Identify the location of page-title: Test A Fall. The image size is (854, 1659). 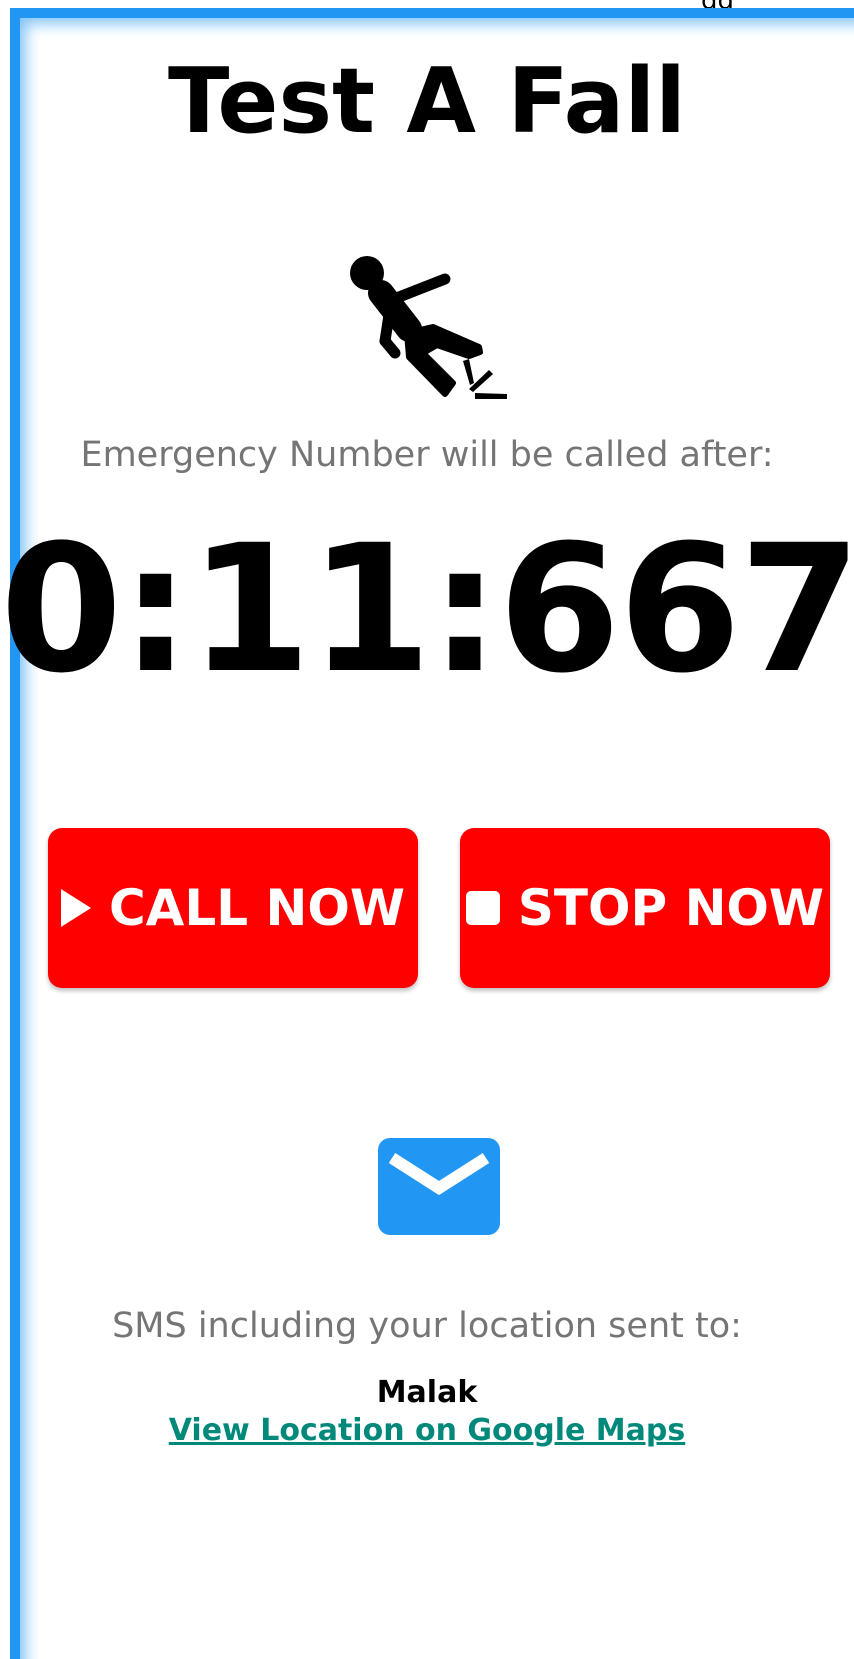
(427, 101).